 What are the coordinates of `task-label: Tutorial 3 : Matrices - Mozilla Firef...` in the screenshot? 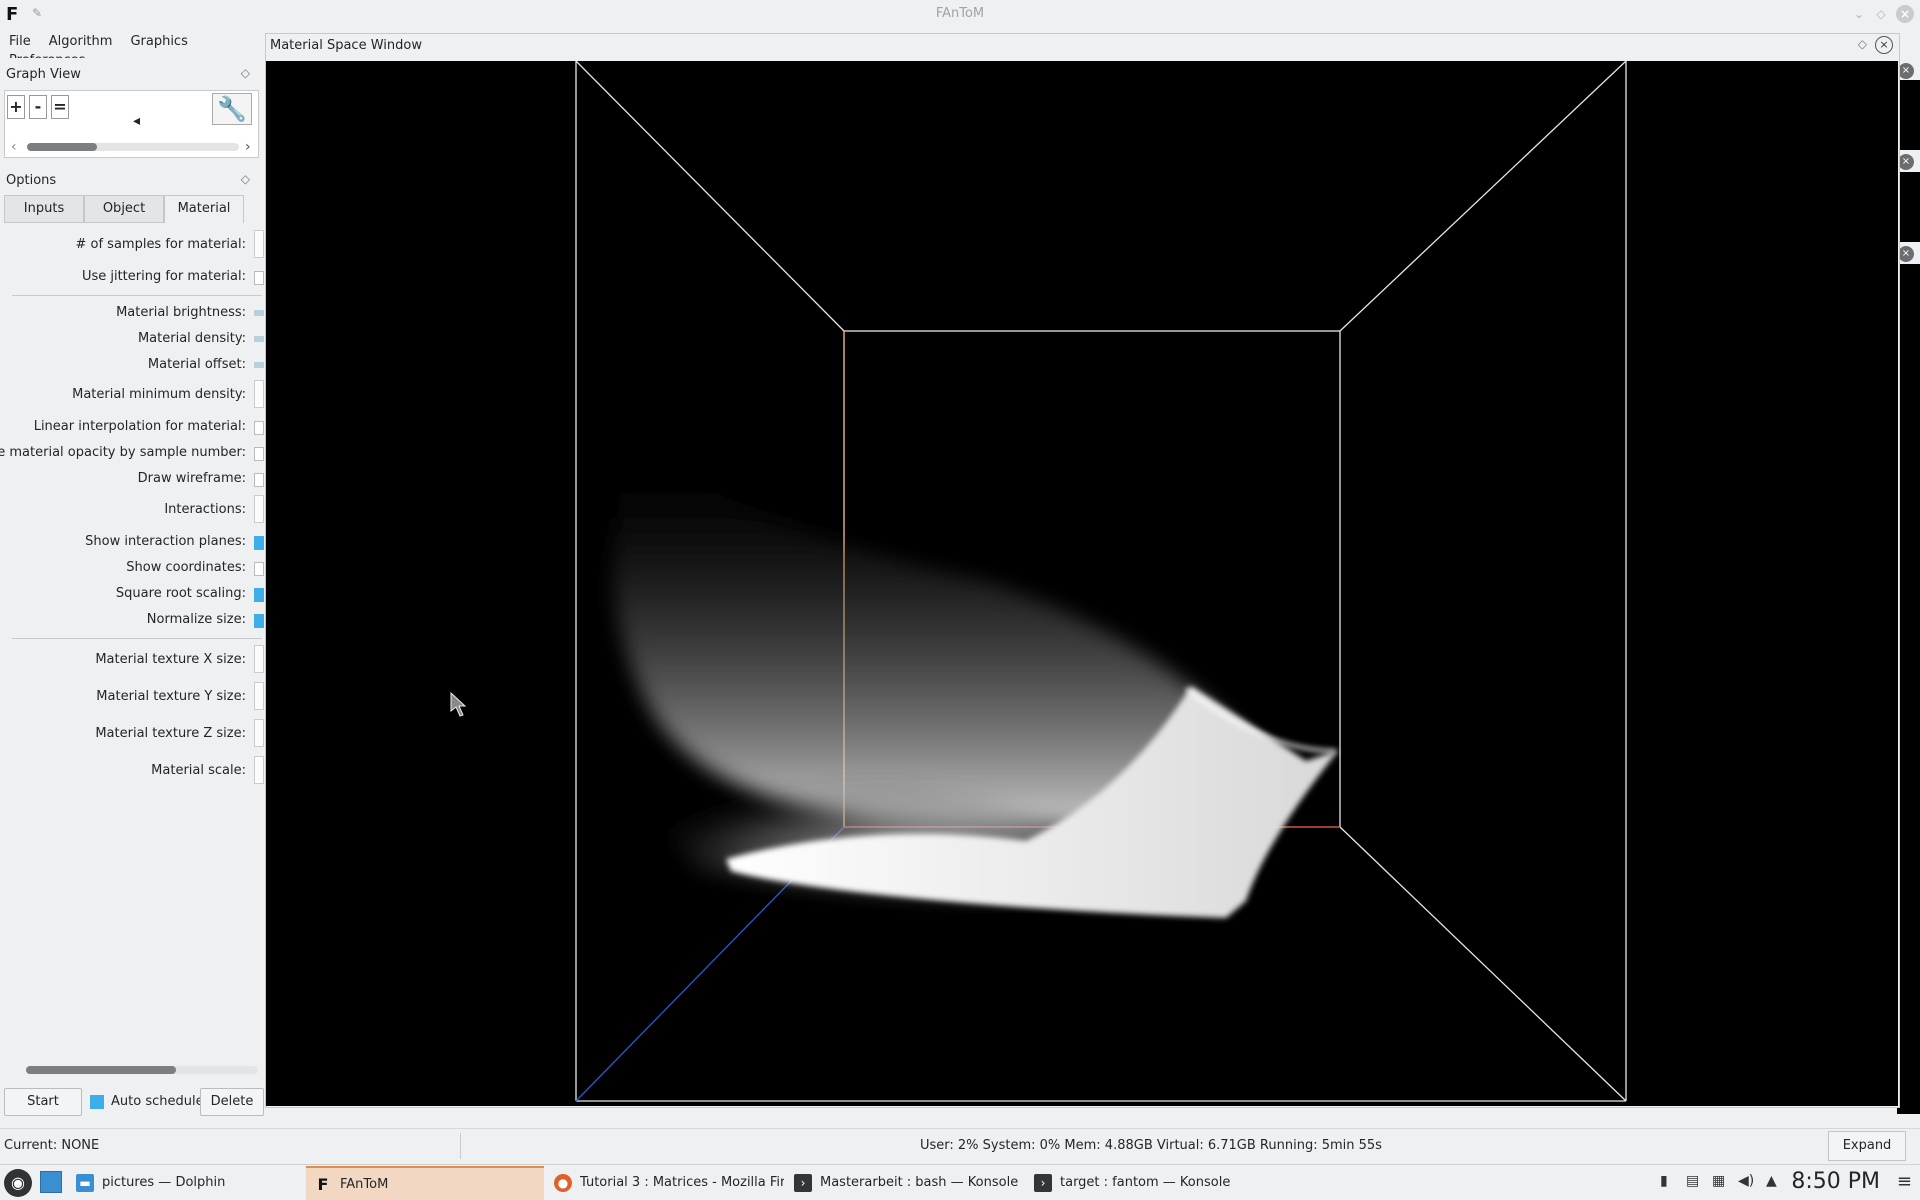 It's located at (682, 1182).